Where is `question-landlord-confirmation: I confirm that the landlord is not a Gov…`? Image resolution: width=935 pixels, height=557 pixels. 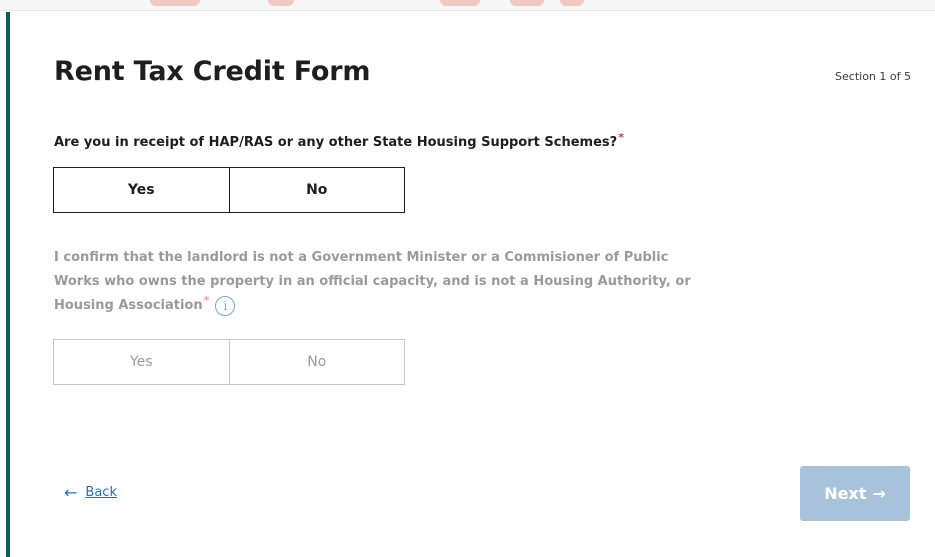
question-landlord-confirmation: I confirm that the landlord is not a Gov… is located at coordinates (384, 282).